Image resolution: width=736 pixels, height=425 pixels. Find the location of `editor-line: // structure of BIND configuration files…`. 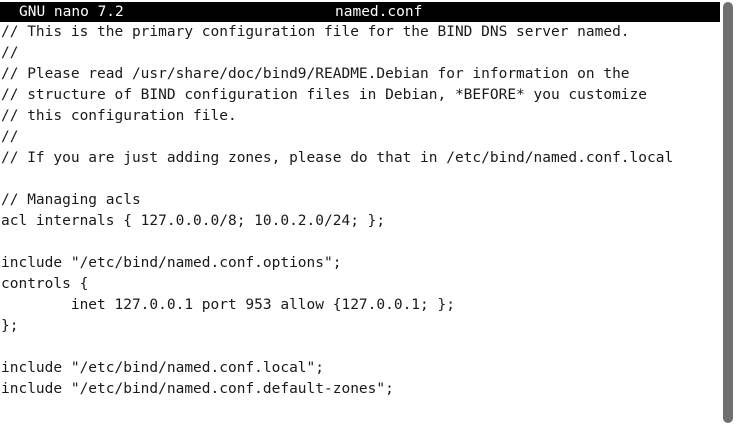

editor-line: // structure of BIND configuration files… is located at coordinates (360, 95).